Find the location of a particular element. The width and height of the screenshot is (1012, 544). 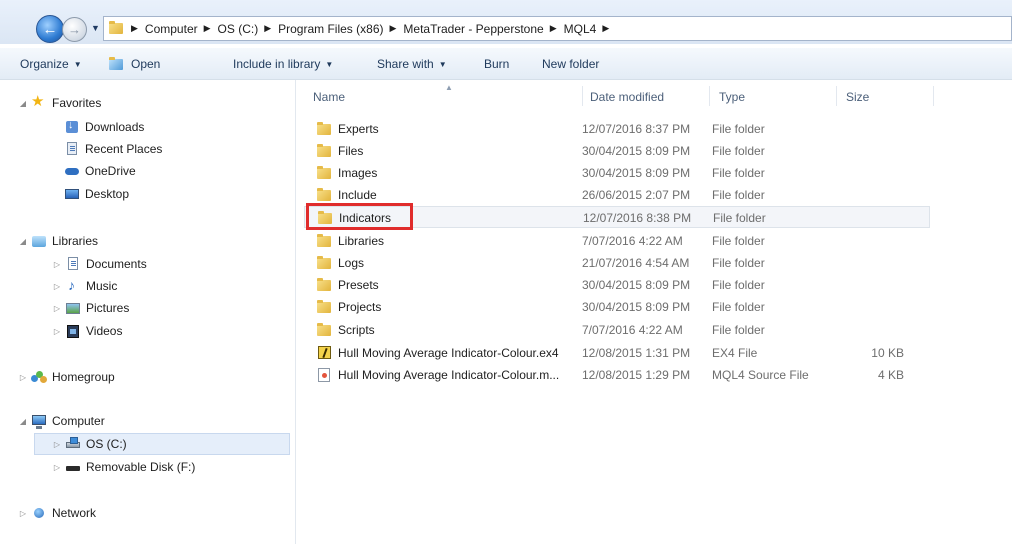

nav-item-desktop: Desktop is located at coordinates (96, 194).